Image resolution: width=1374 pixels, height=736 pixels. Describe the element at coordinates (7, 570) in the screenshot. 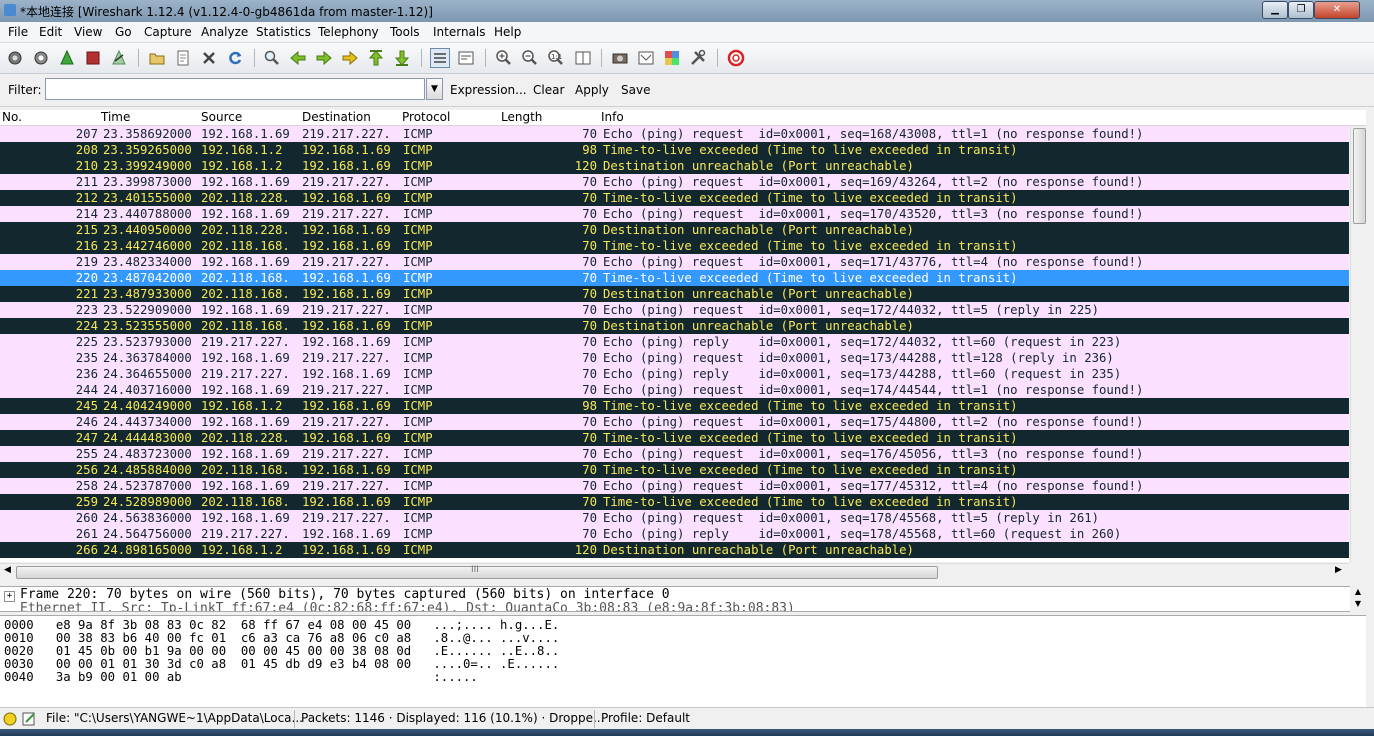

I see `scroll-left-icon: ◀` at that location.